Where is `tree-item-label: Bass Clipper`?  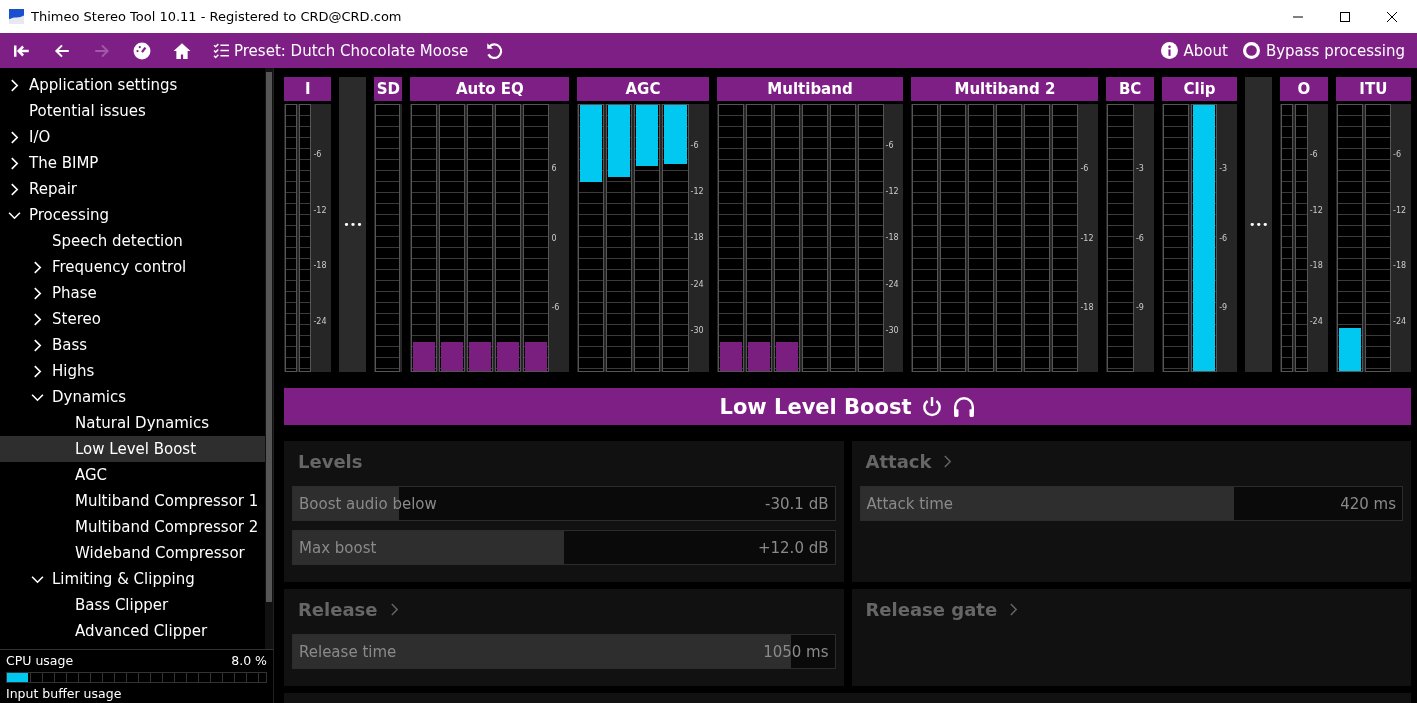 tree-item-label: Bass Clipper is located at coordinates (122, 605).